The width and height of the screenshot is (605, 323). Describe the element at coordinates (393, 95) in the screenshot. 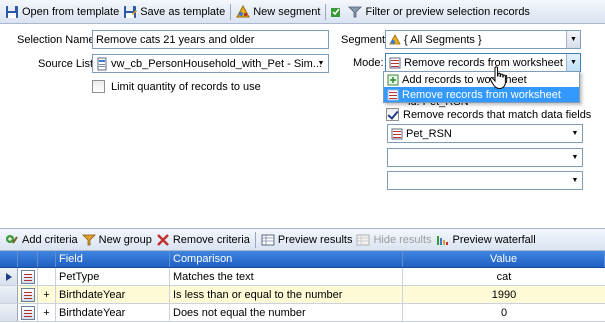

I see `remove-records-icon` at that location.